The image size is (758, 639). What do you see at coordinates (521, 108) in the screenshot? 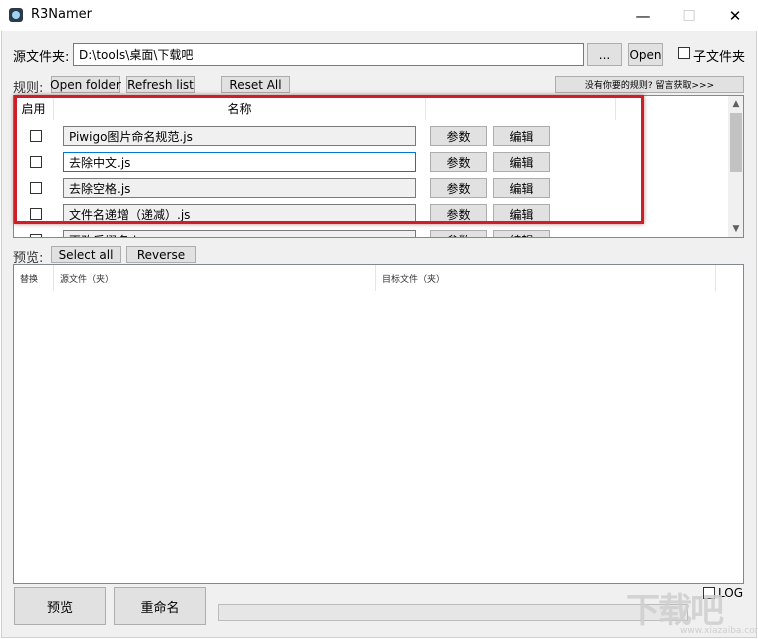
I see `column-header-actions` at bounding box center [521, 108].